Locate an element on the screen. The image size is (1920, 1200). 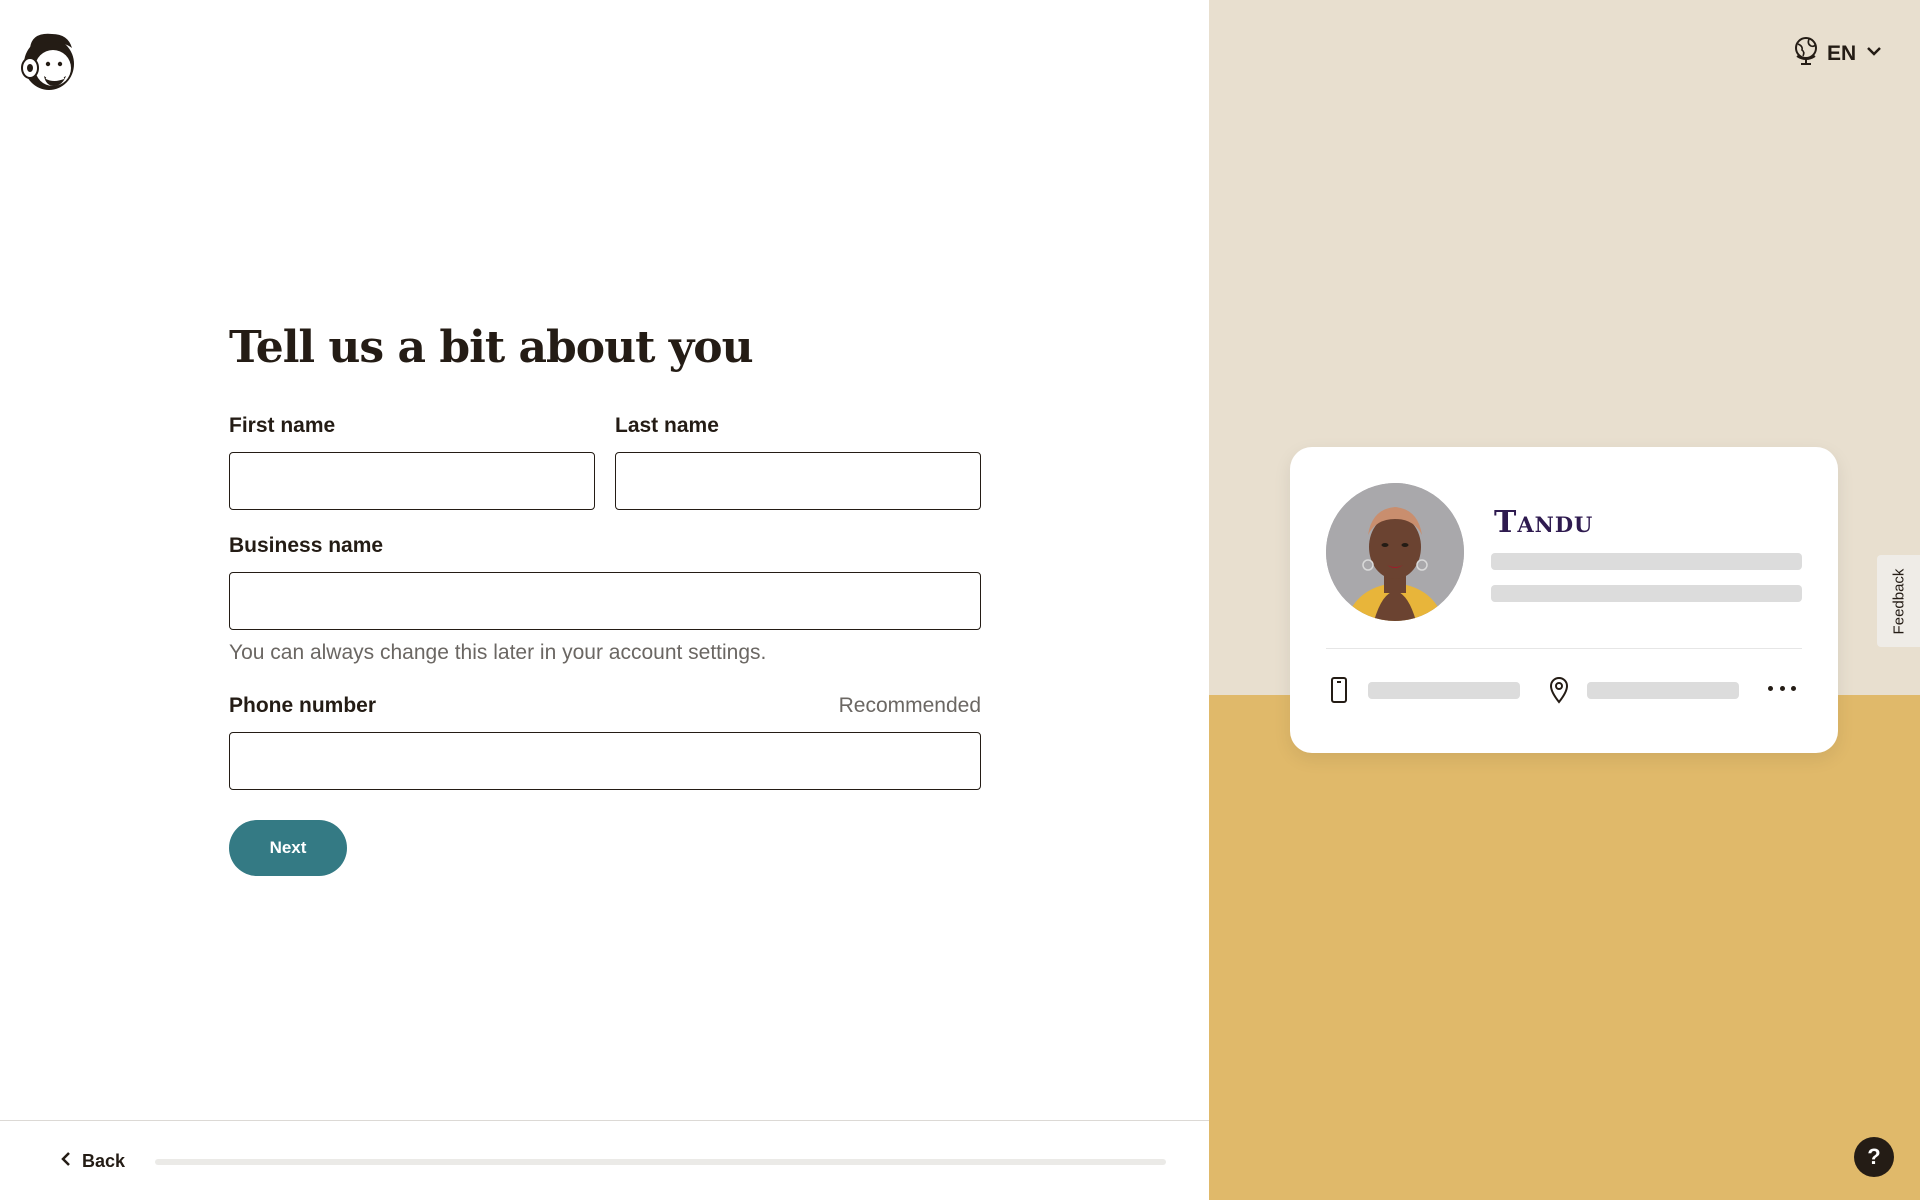
brand-name: Tandu is located at coordinates (1544, 522).